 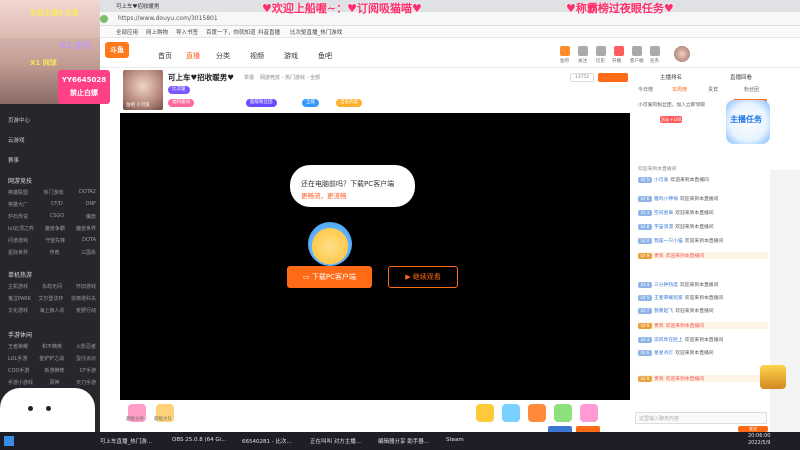 I want to click on chat-username: 凉风吹在脸上, so click(x=668, y=340).